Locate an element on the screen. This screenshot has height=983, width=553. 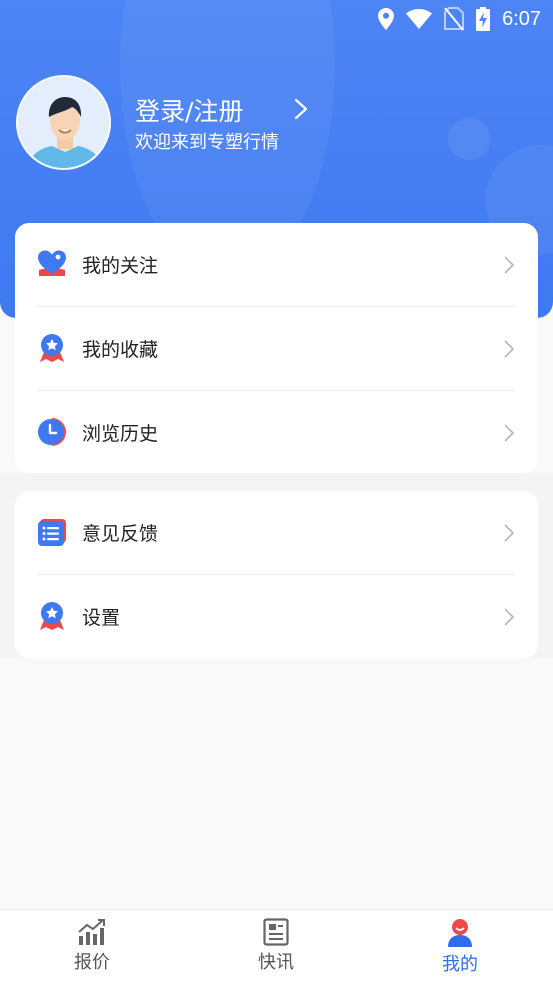
news-icon is located at coordinates (276, 932).